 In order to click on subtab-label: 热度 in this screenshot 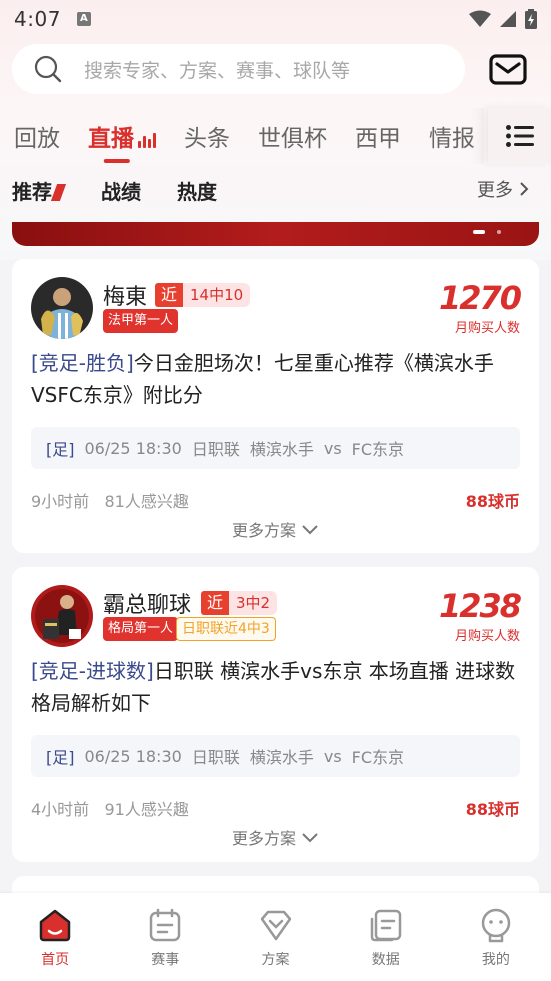, I will do `click(197, 191)`.